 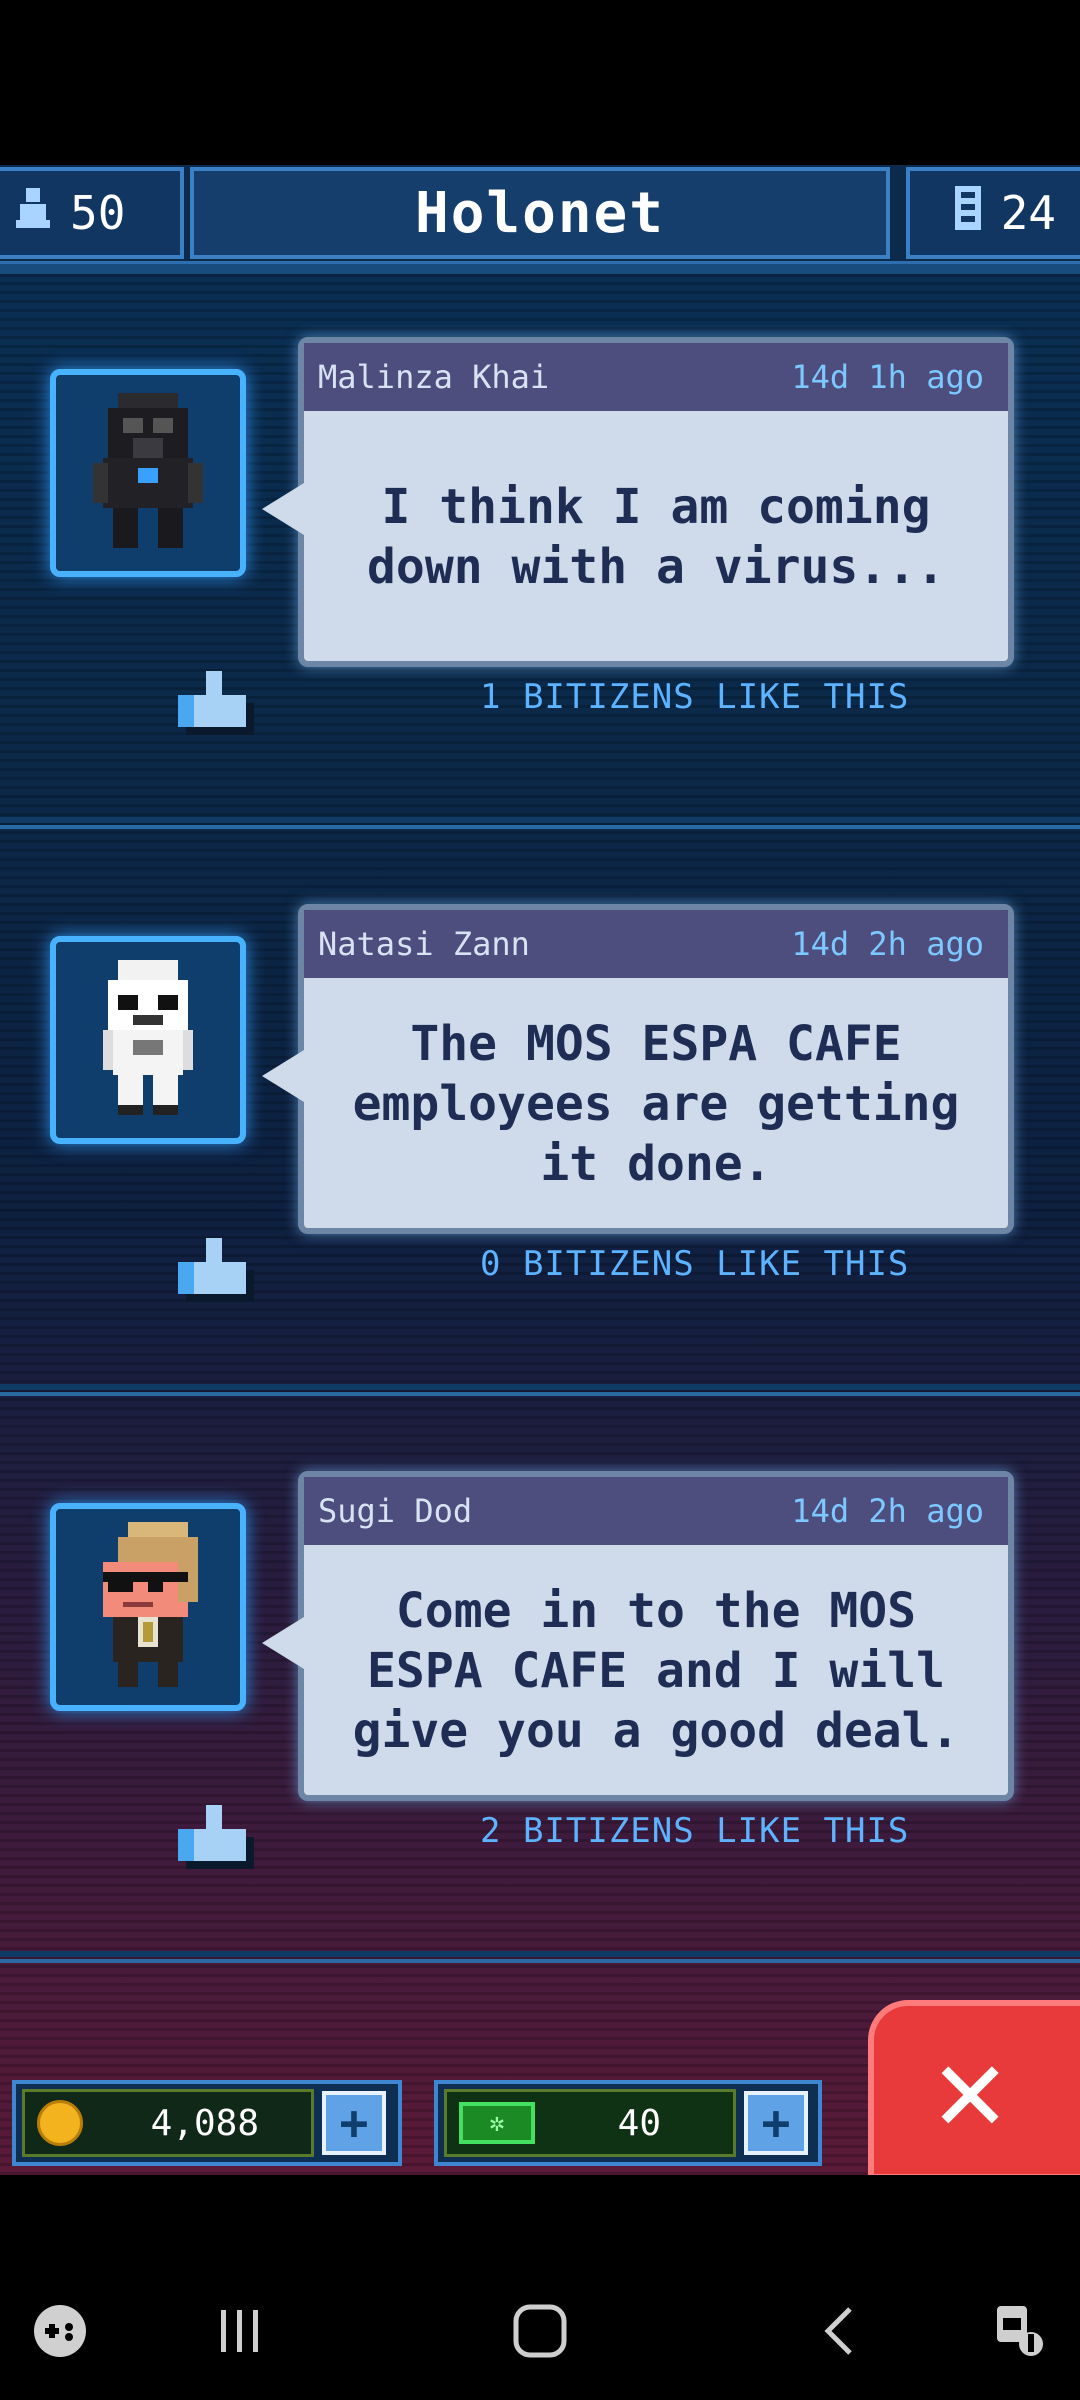 I want to click on eyepatch-bitizen-avatar-icon, so click(x=150, y=1604).